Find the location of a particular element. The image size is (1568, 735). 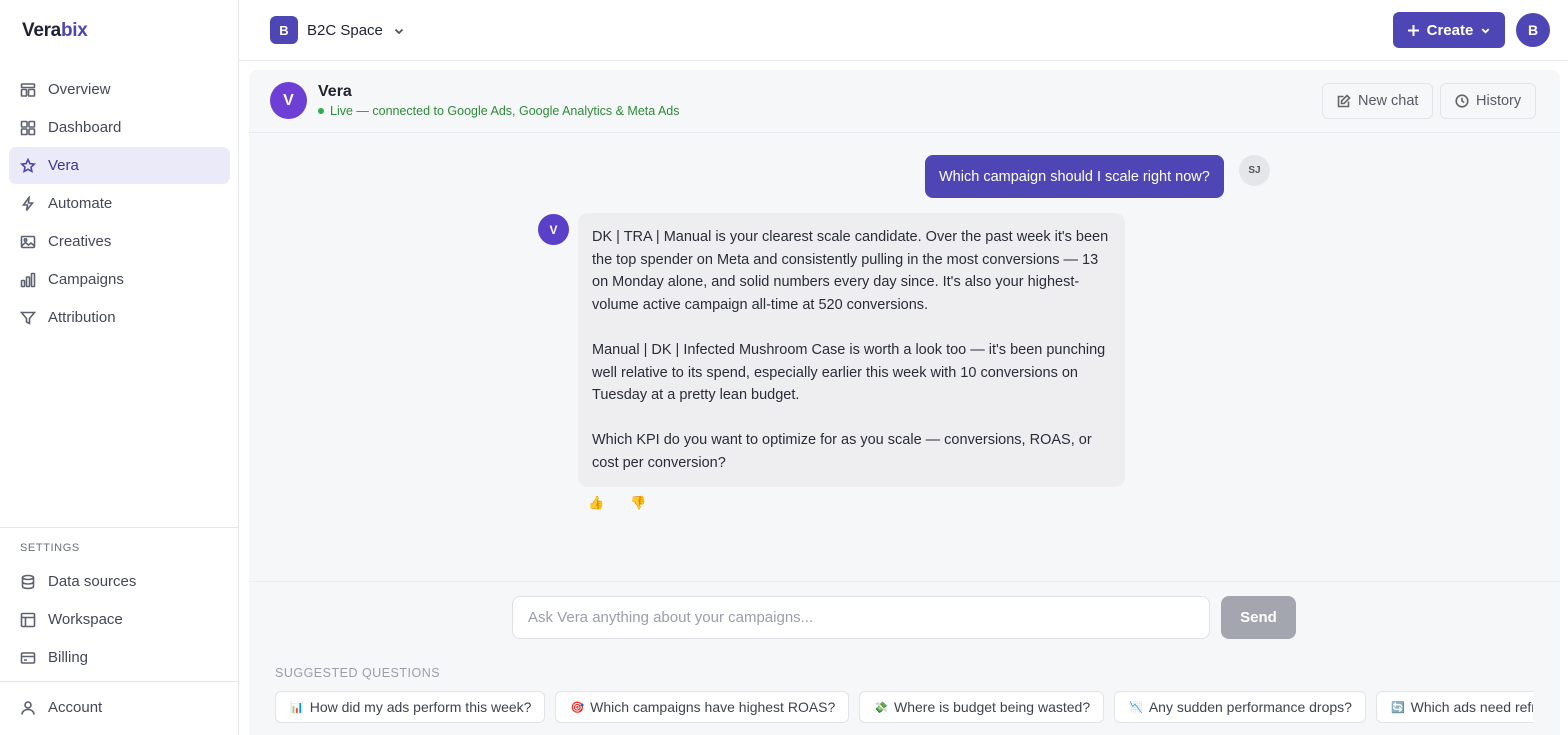

history-label: History is located at coordinates (1499, 101).